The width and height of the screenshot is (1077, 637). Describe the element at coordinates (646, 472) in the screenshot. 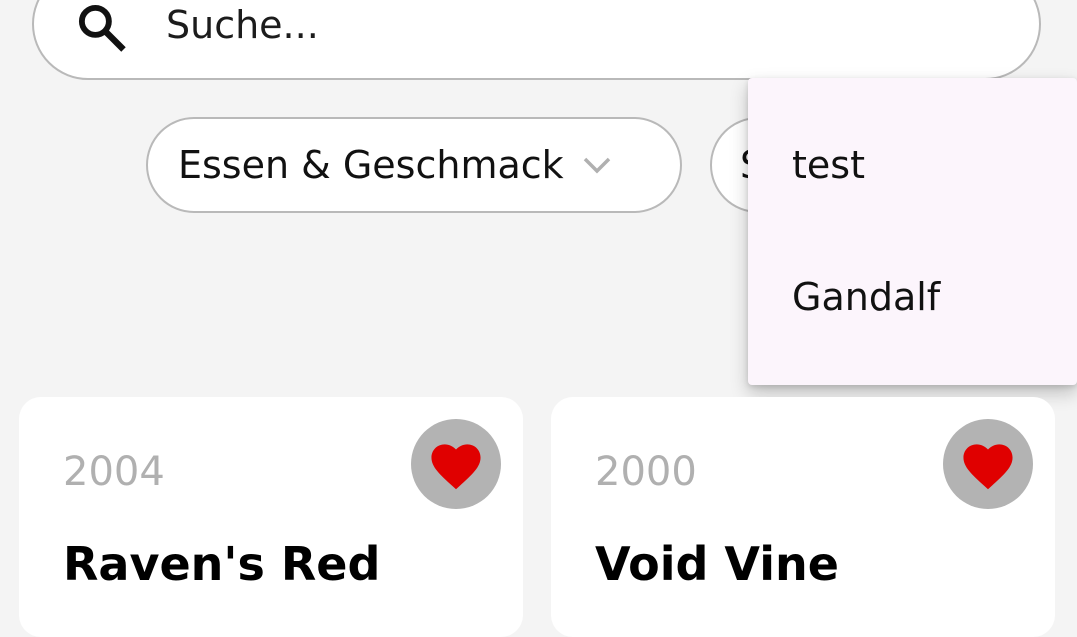

I see `card-year: 2000` at that location.